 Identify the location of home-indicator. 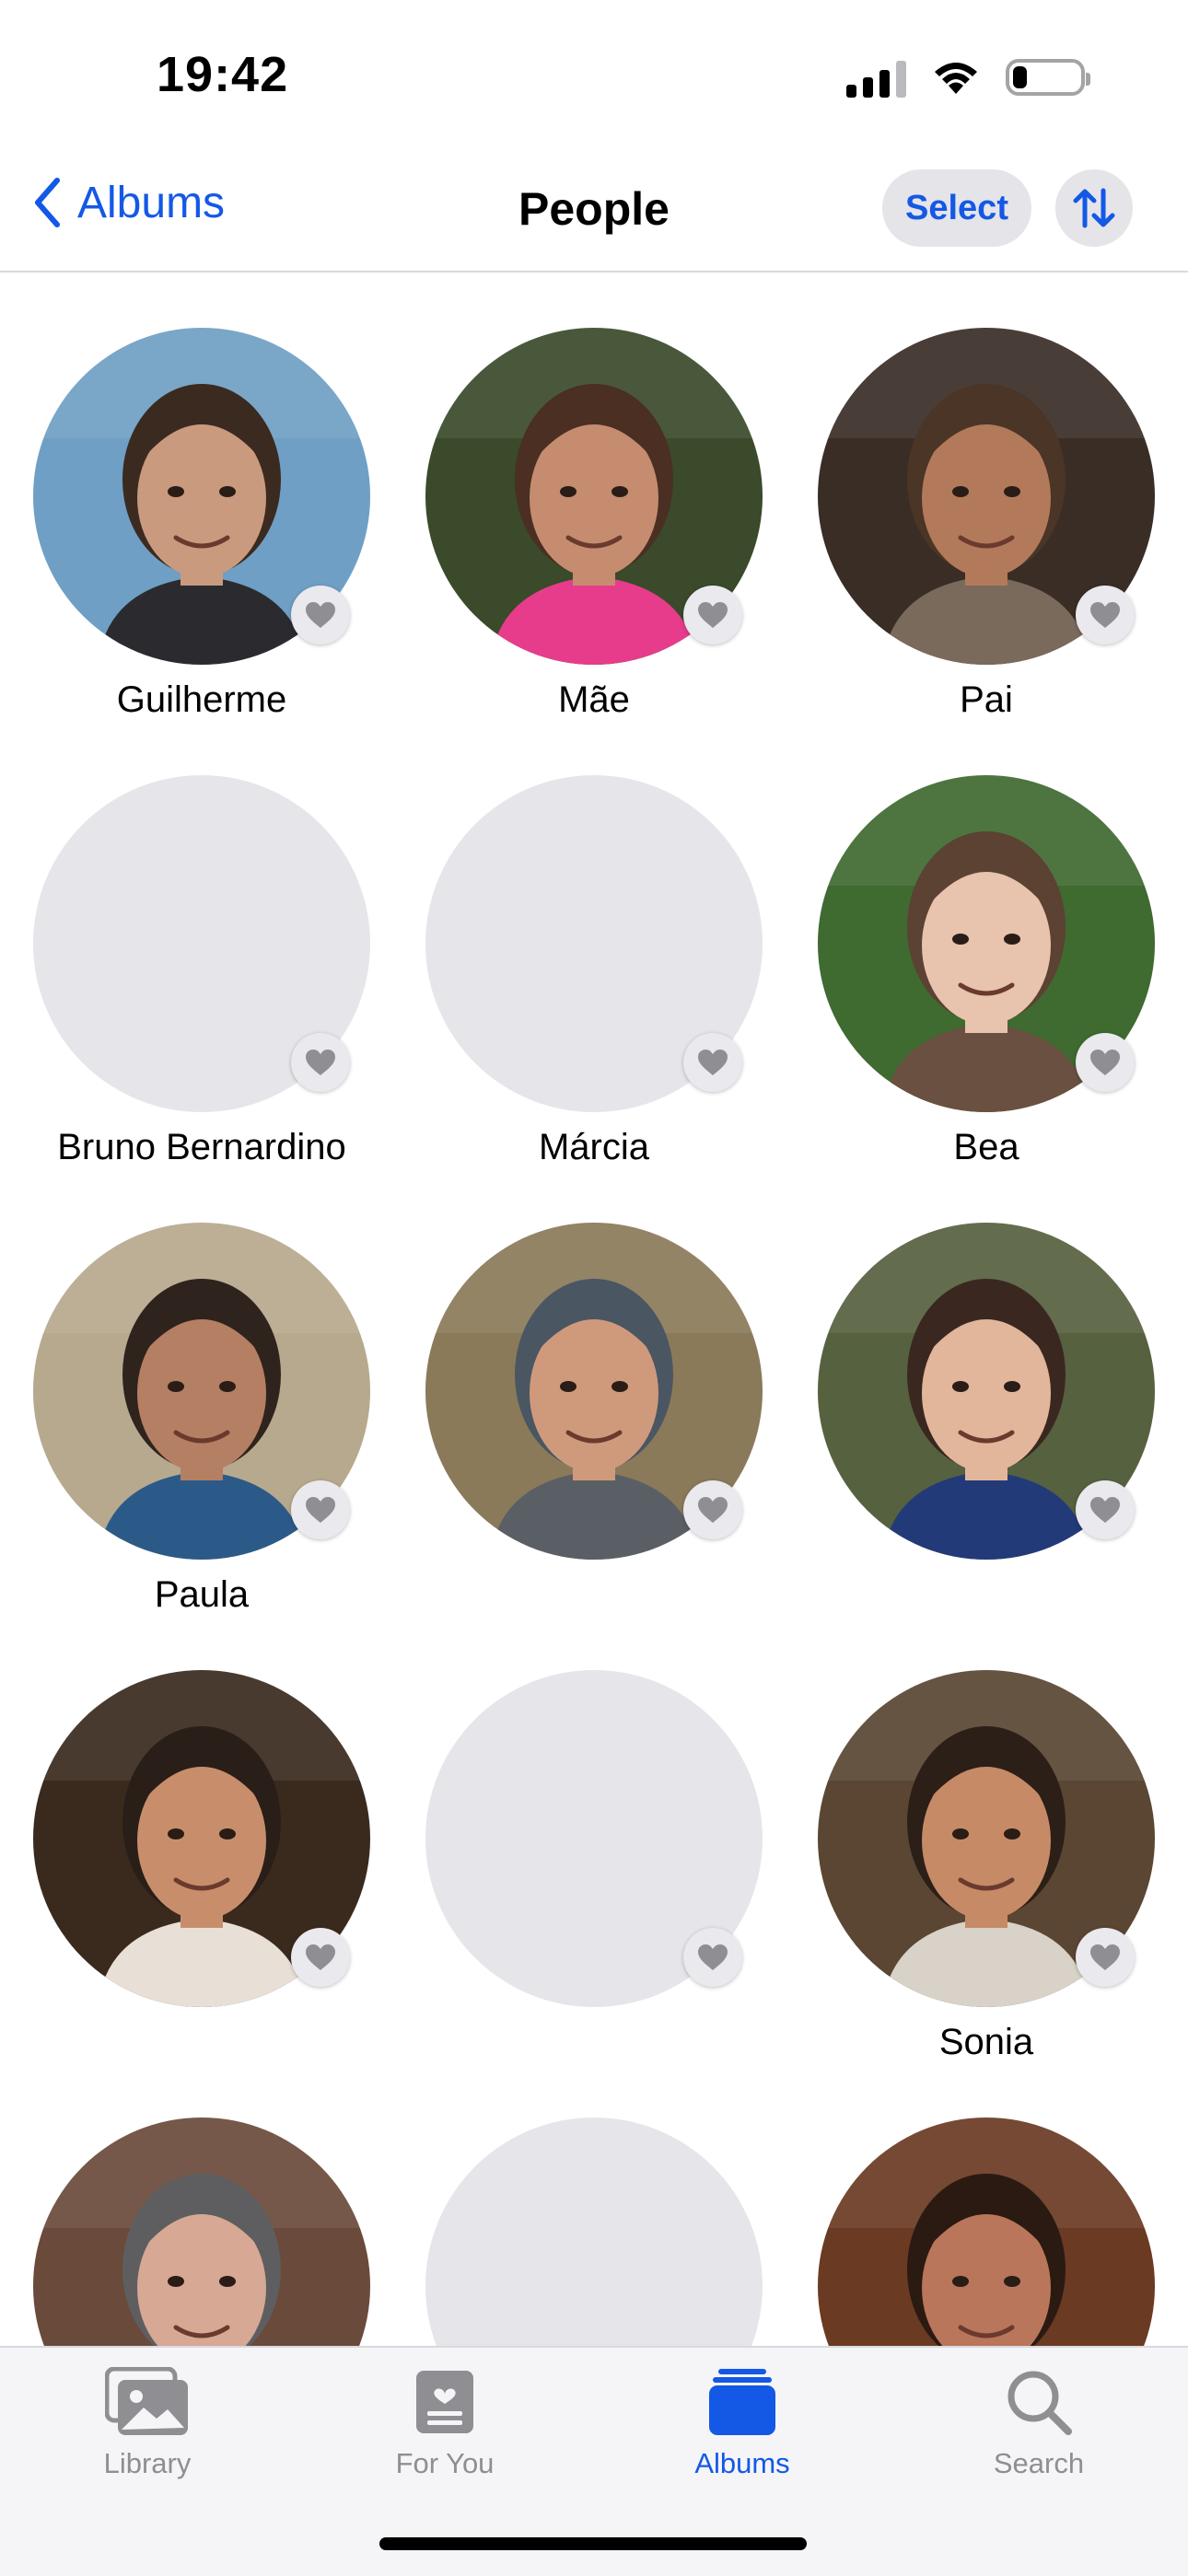
(593, 2543).